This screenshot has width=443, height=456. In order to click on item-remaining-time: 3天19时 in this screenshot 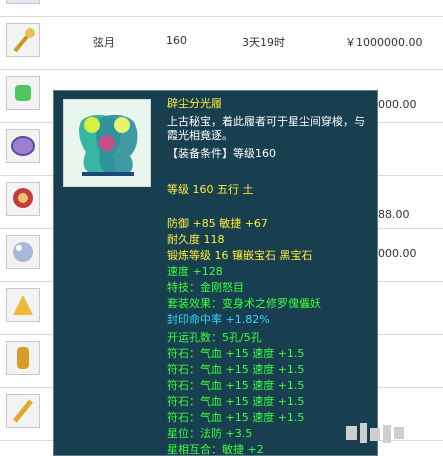, I will do `click(263, 42)`.